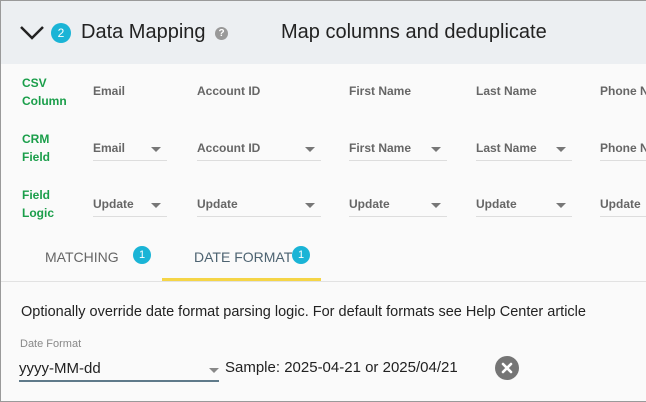 The image size is (646, 402). What do you see at coordinates (109, 91) in the screenshot?
I see `csv-column-header: Email` at bounding box center [109, 91].